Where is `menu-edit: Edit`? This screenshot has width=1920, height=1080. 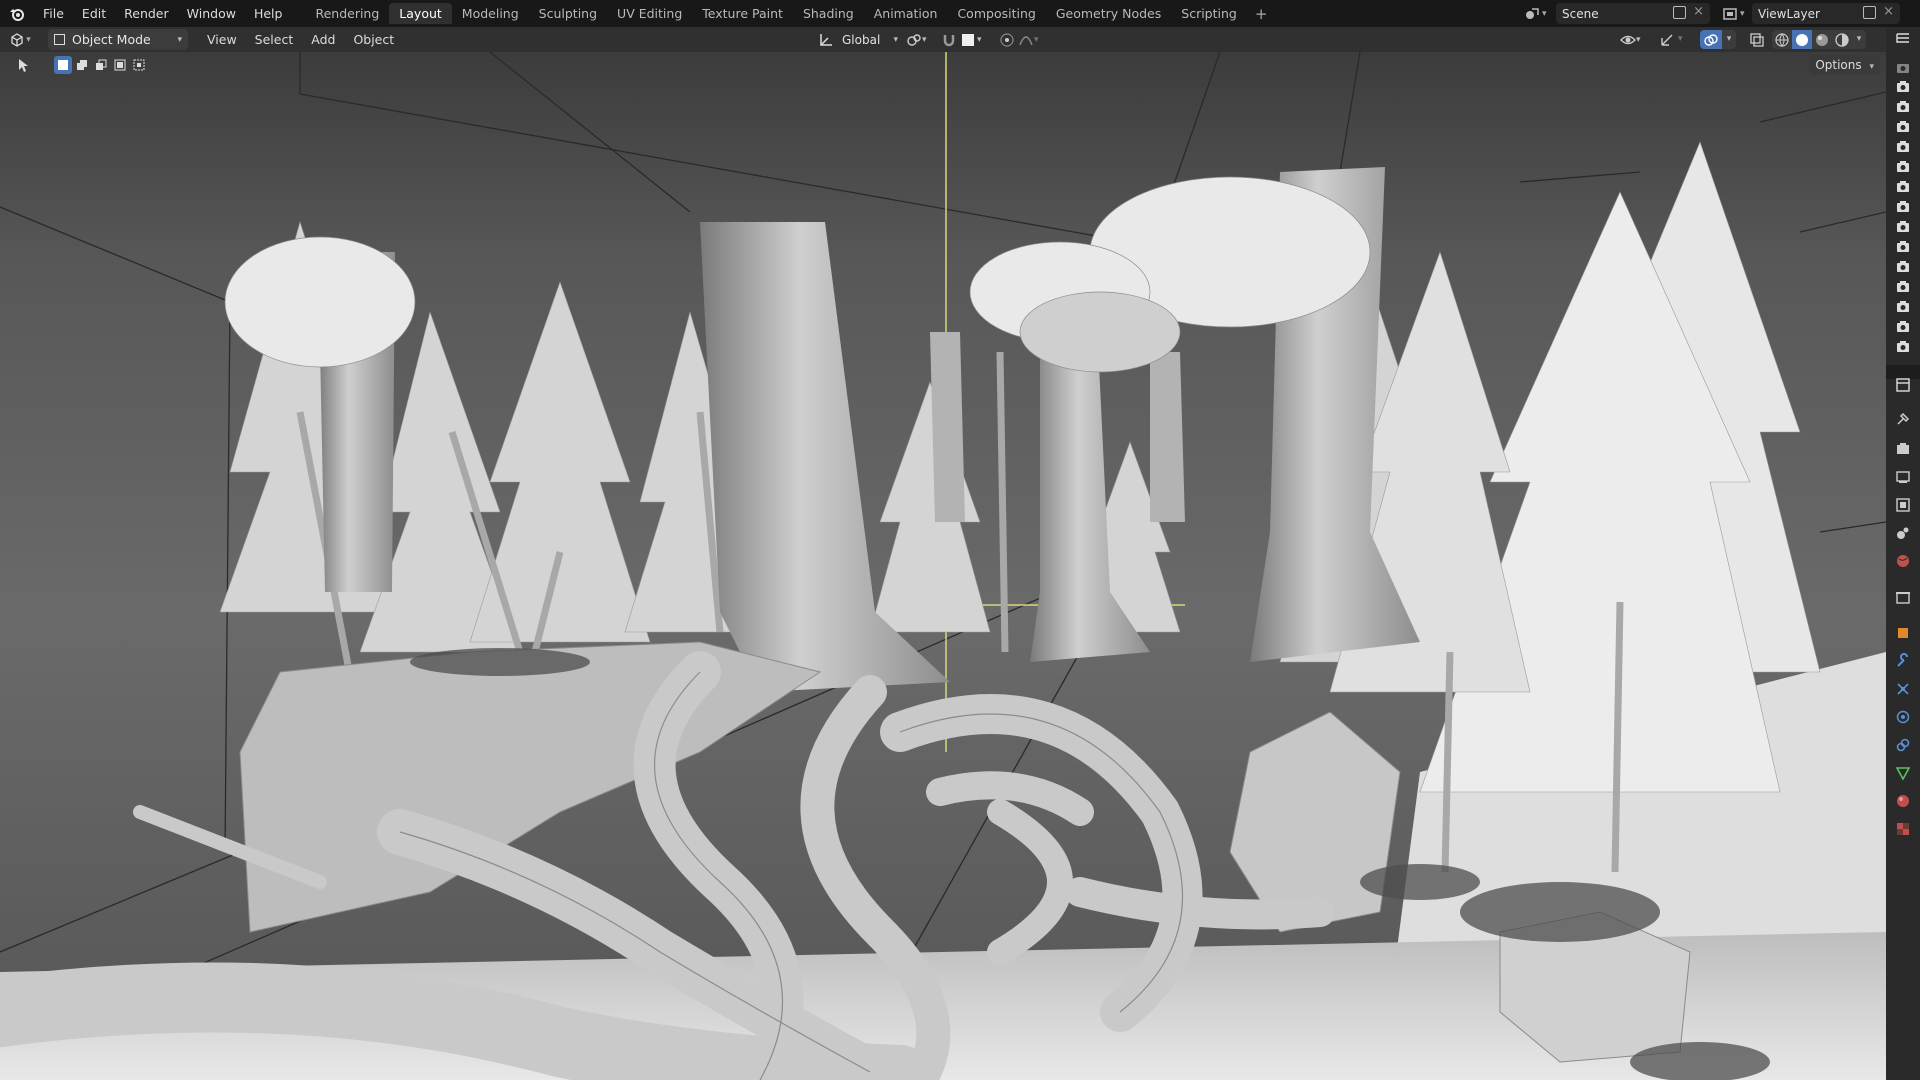
menu-edit: Edit is located at coordinates (94, 13).